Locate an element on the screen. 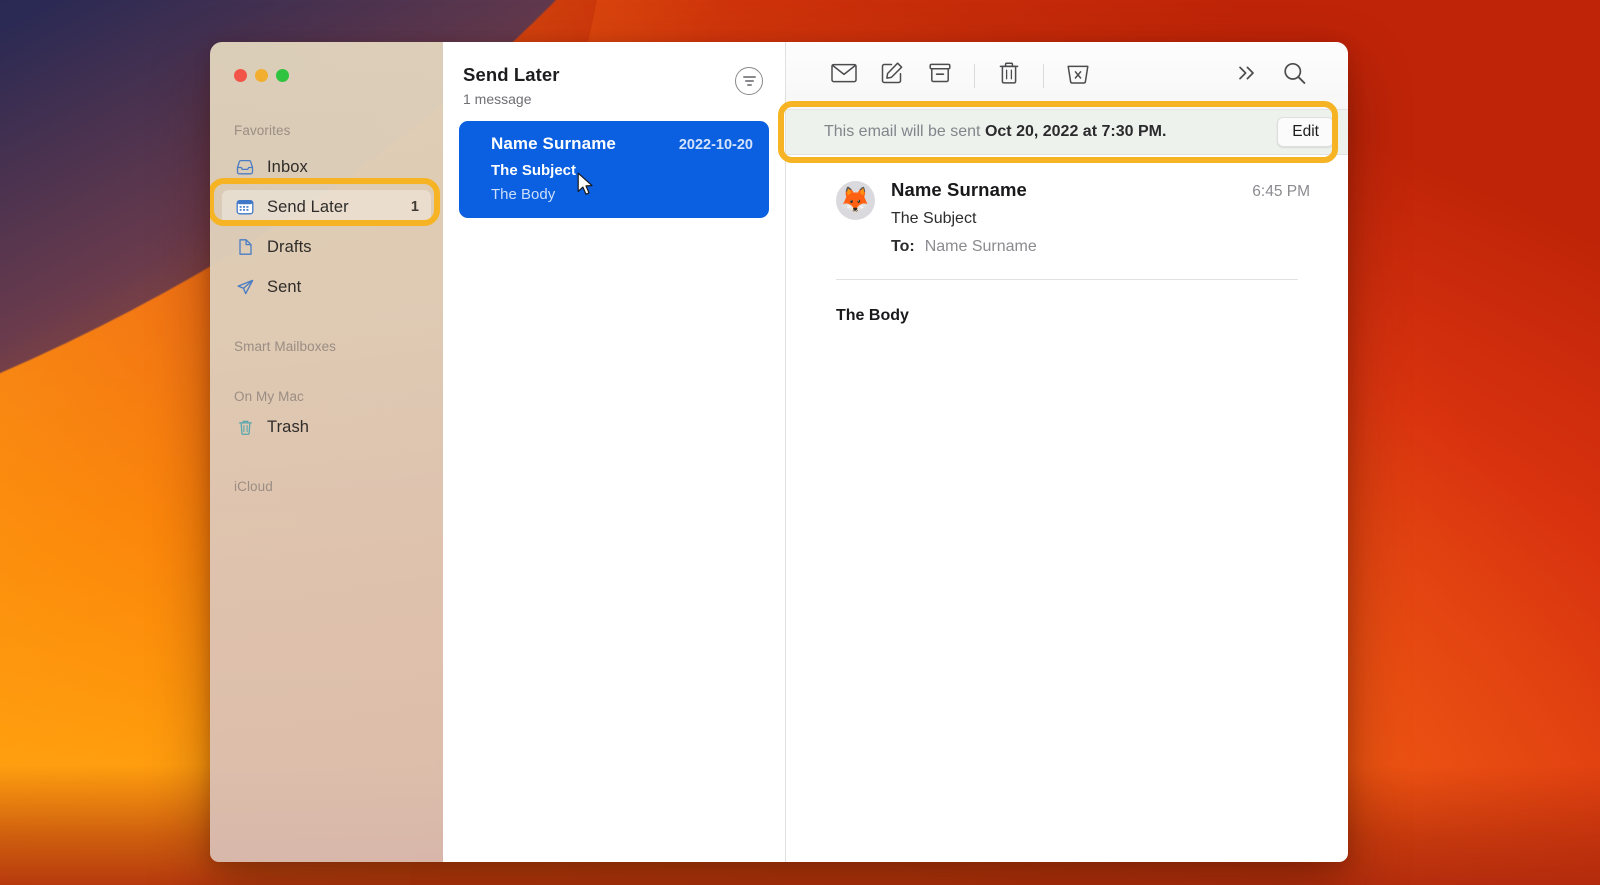 The width and height of the screenshot is (1600, 885). sidebar-item-trash: Trash is located at coordinates (326, 427).